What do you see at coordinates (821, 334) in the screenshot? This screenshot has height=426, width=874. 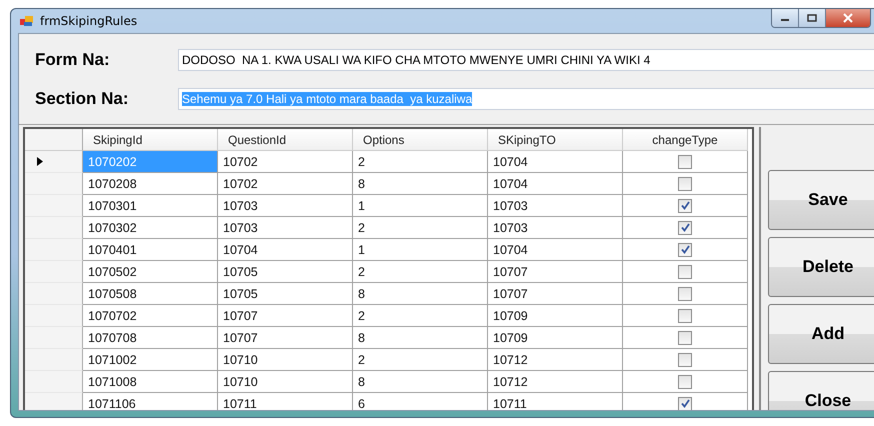 I see `action-button: Add` at bounding box center [821, 334].